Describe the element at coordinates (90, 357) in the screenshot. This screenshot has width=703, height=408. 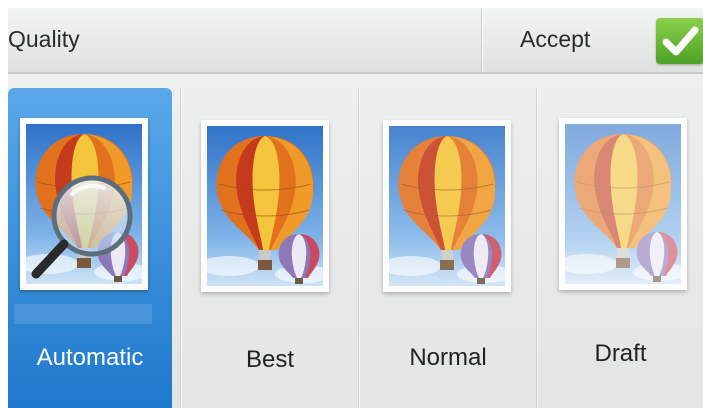
I see `option-label: Automatic` at that location.